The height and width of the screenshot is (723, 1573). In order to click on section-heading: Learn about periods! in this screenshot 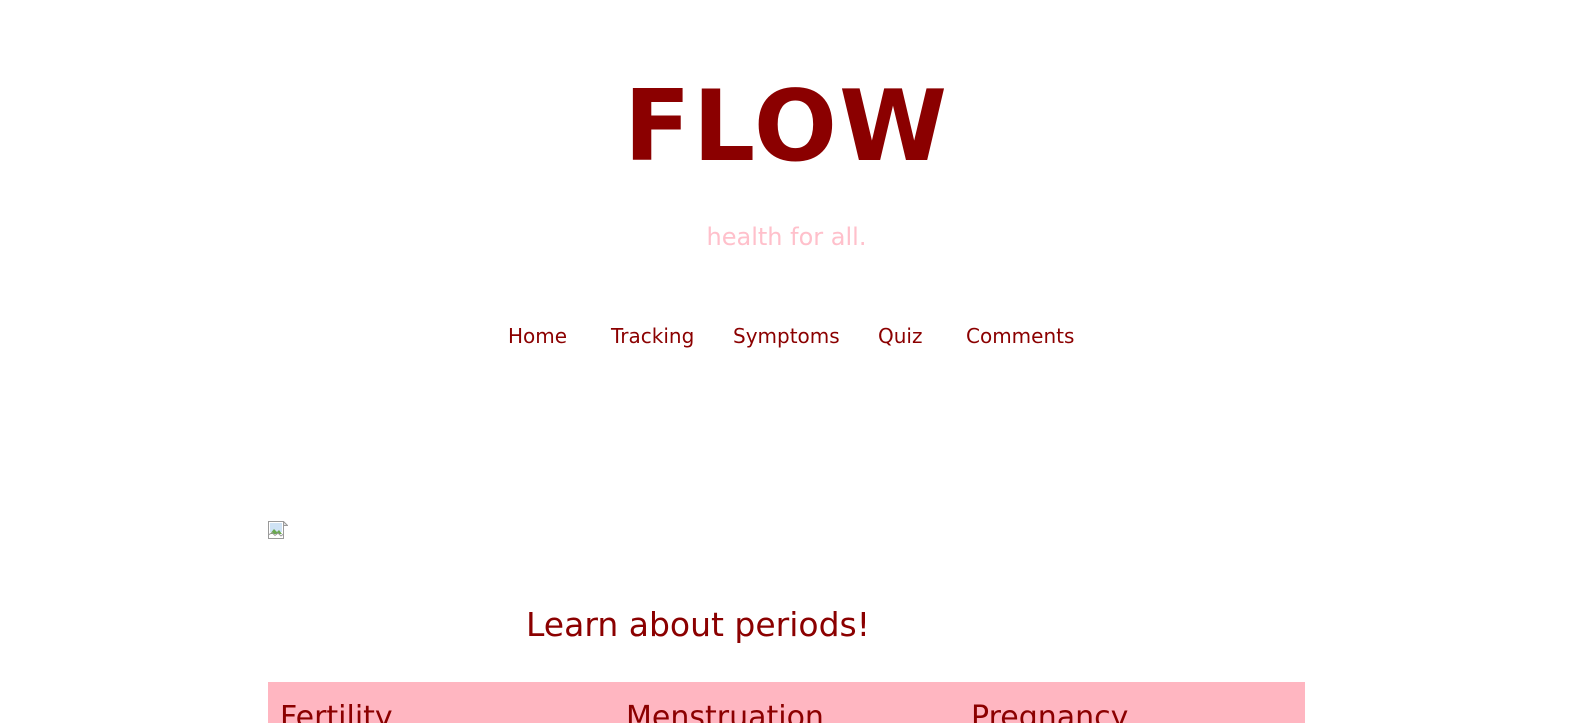, I will do `click(698, 624)`.